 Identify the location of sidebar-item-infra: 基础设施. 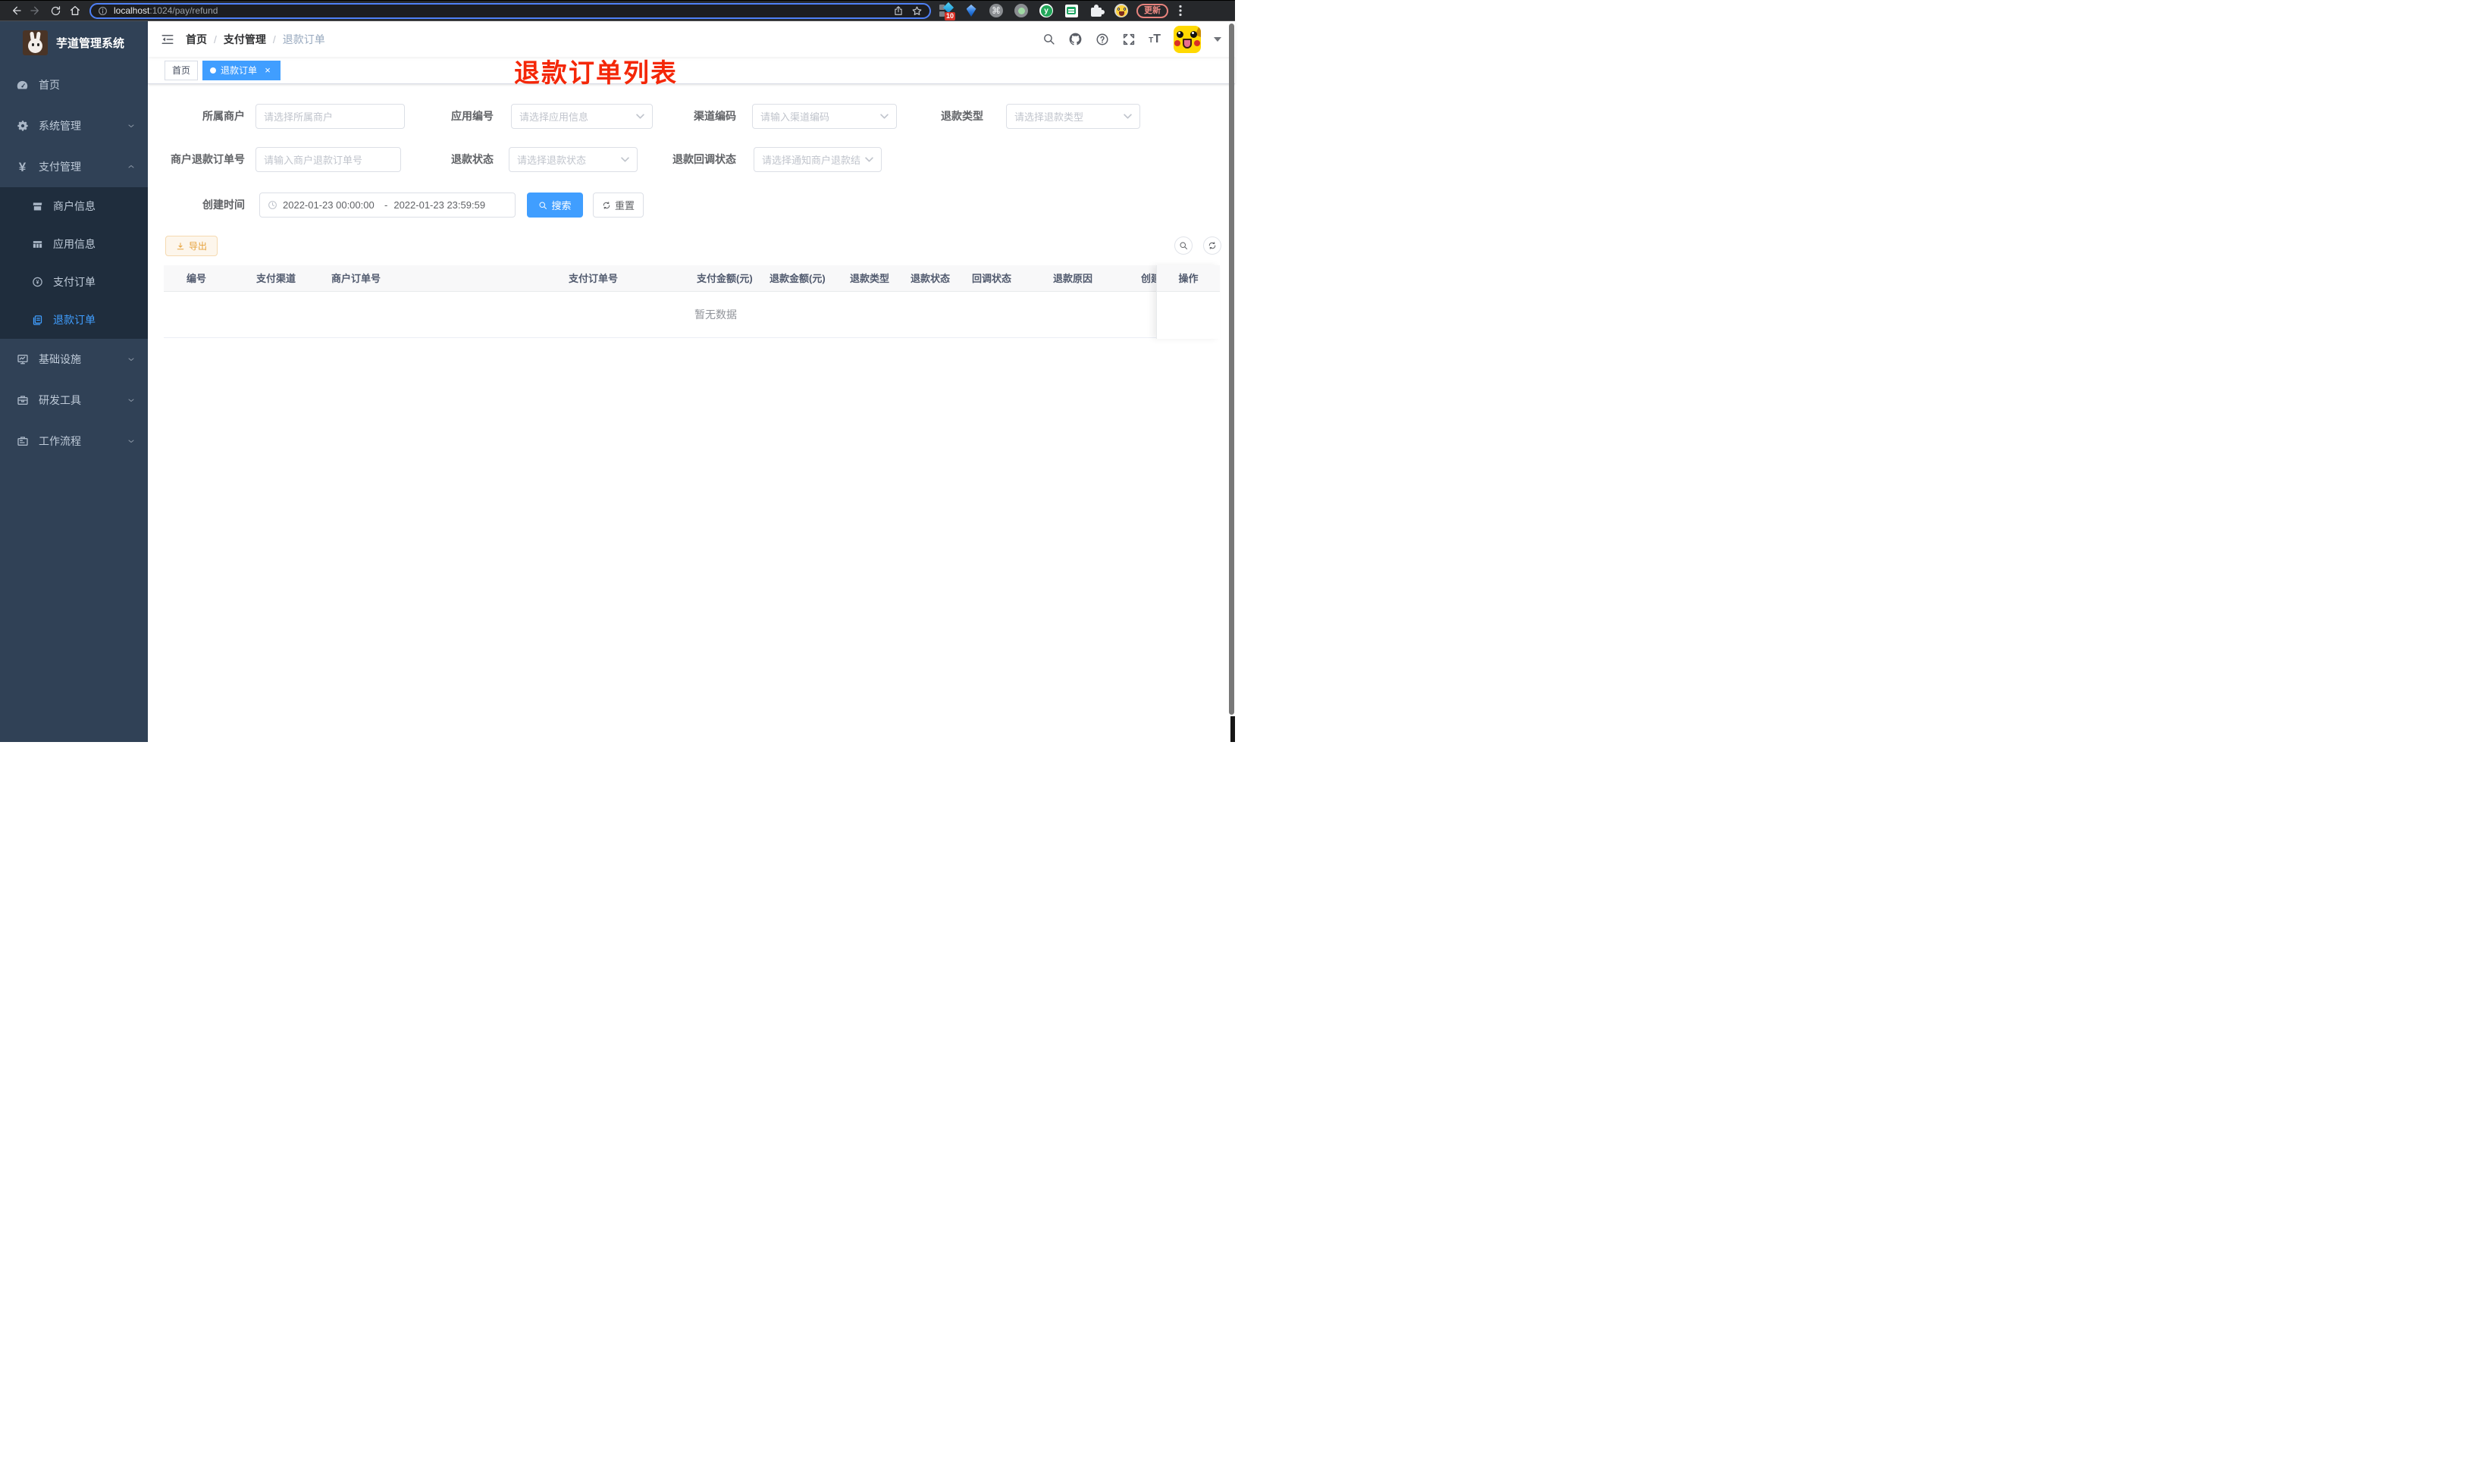
(74, 359).